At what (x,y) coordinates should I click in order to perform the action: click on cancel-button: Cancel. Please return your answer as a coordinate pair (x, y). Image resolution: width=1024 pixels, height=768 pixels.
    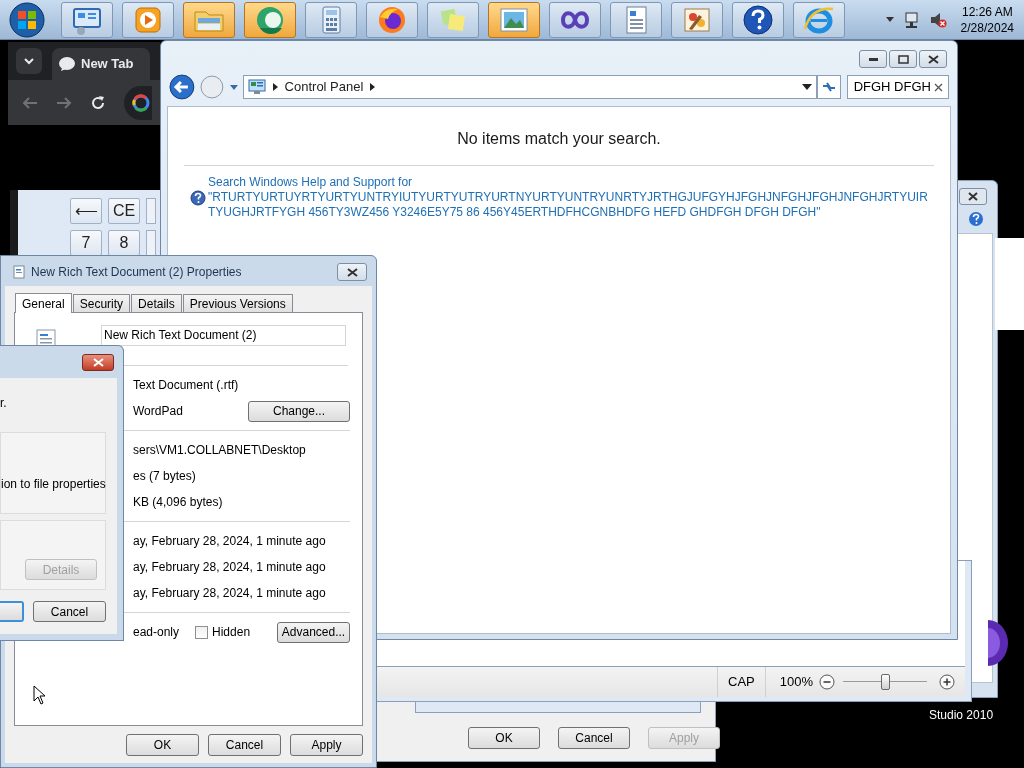
    Looking at the image, I should click on (69, 611).